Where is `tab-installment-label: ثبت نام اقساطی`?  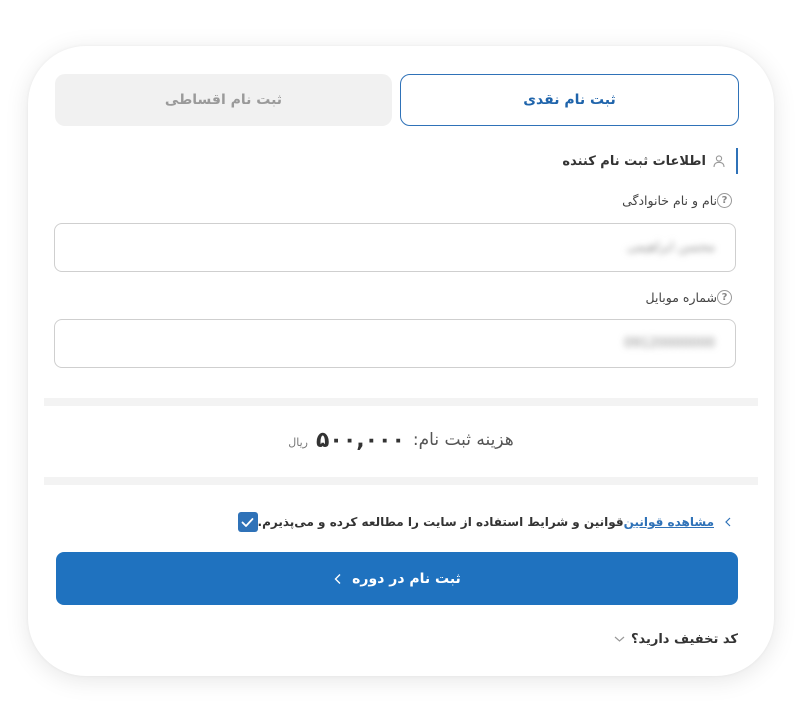 tab-installment-label: ثبت نام اقساطی is located at coordinates (223, 100).